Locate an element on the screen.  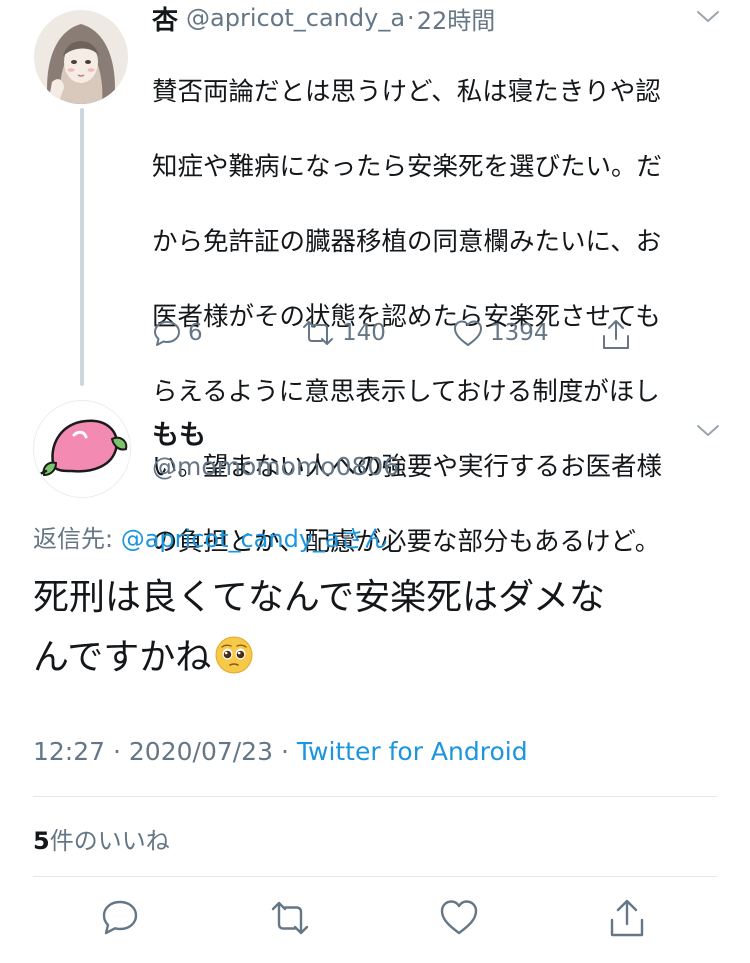
likes-label: 件のいいね is located at coordinates (109, 841).